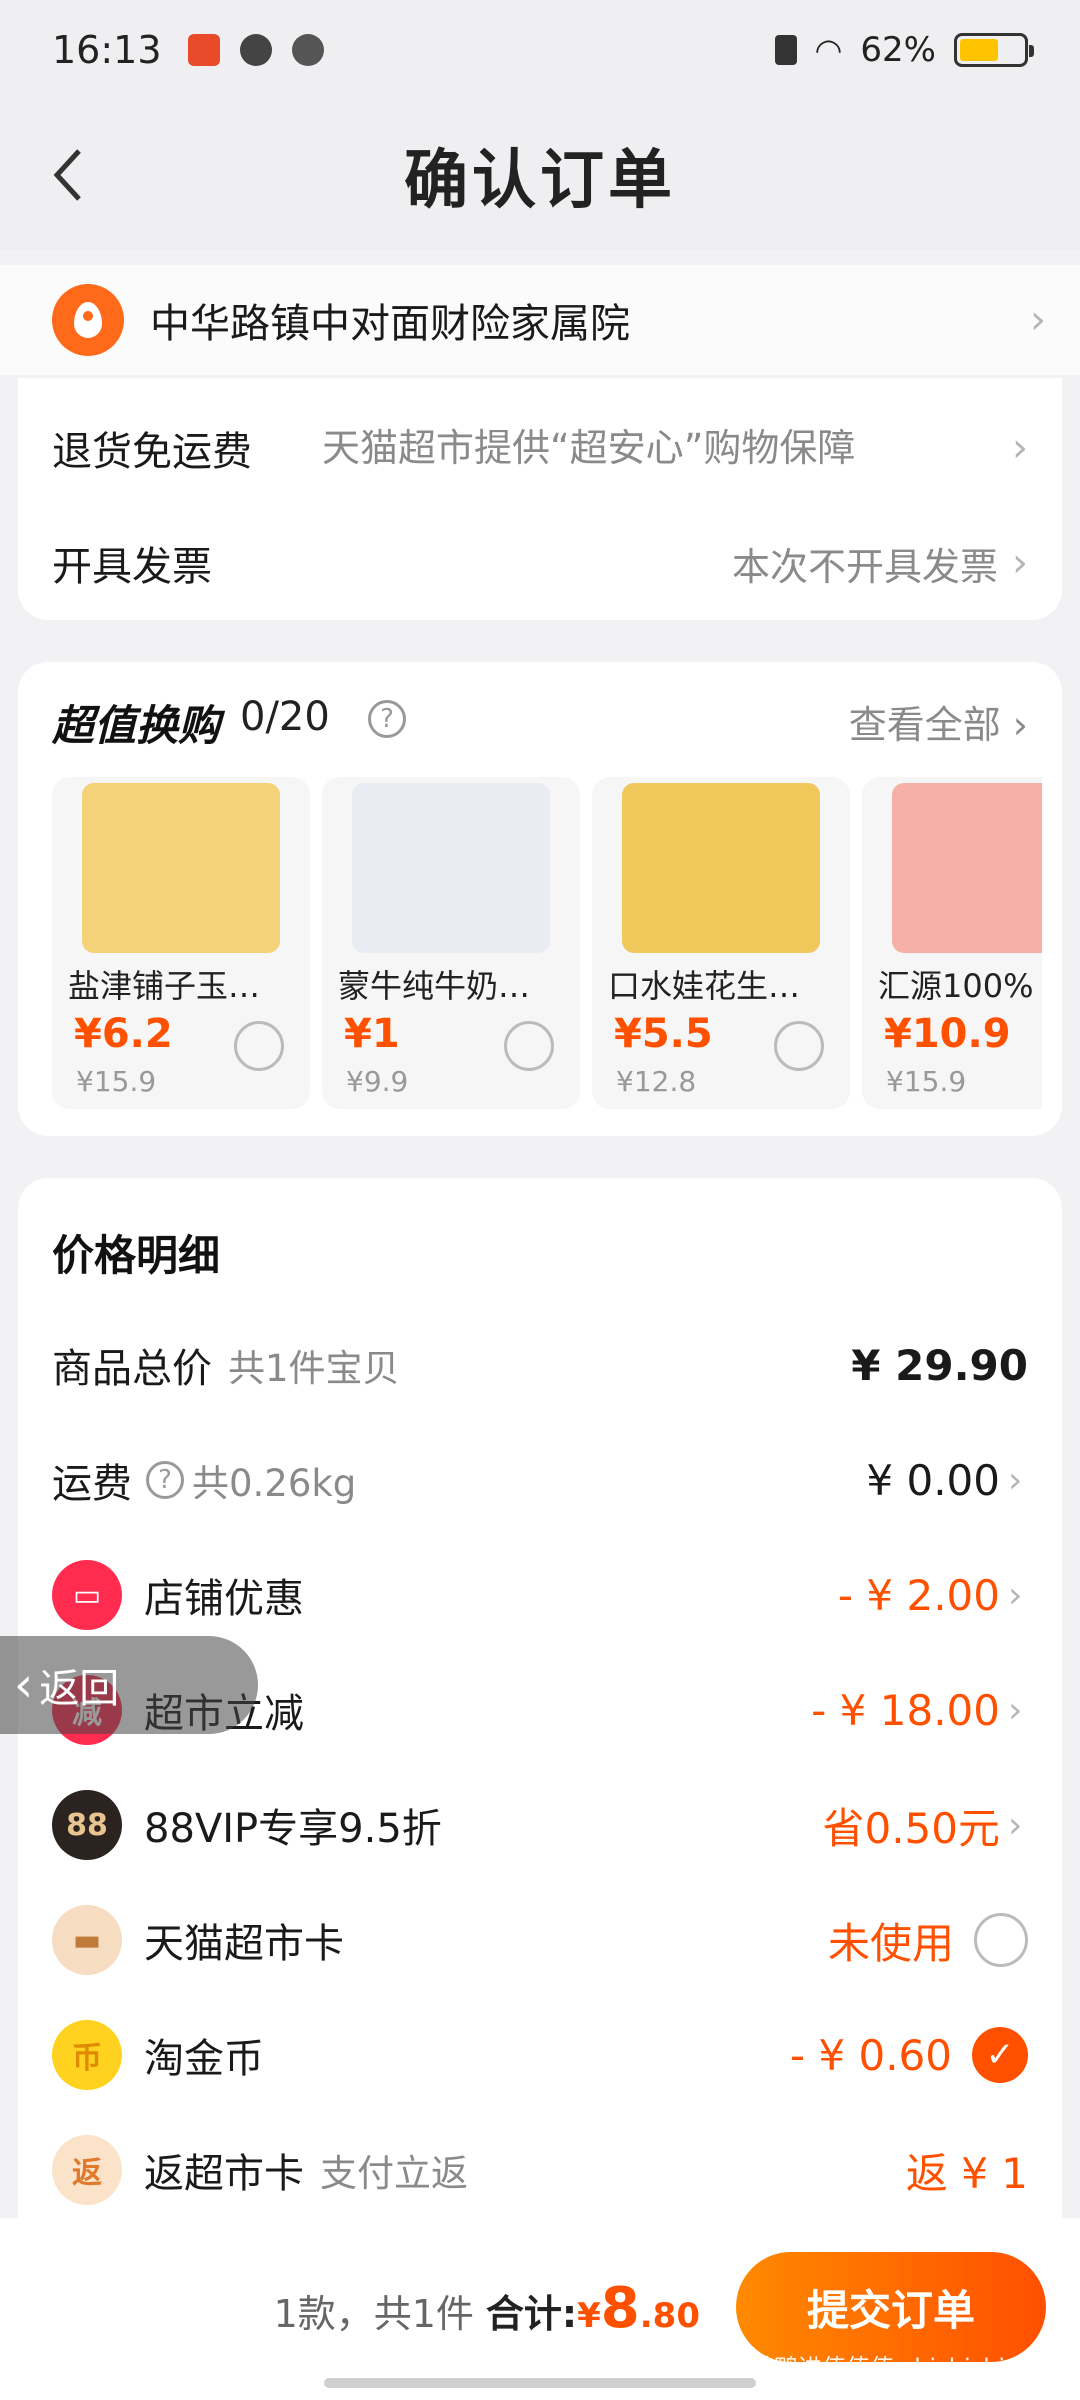 The width and height of the screenshot is (1080, 2400). Describe the element at coordinates (785, 50) in the screenshot. I see `sim-icon` at that location.